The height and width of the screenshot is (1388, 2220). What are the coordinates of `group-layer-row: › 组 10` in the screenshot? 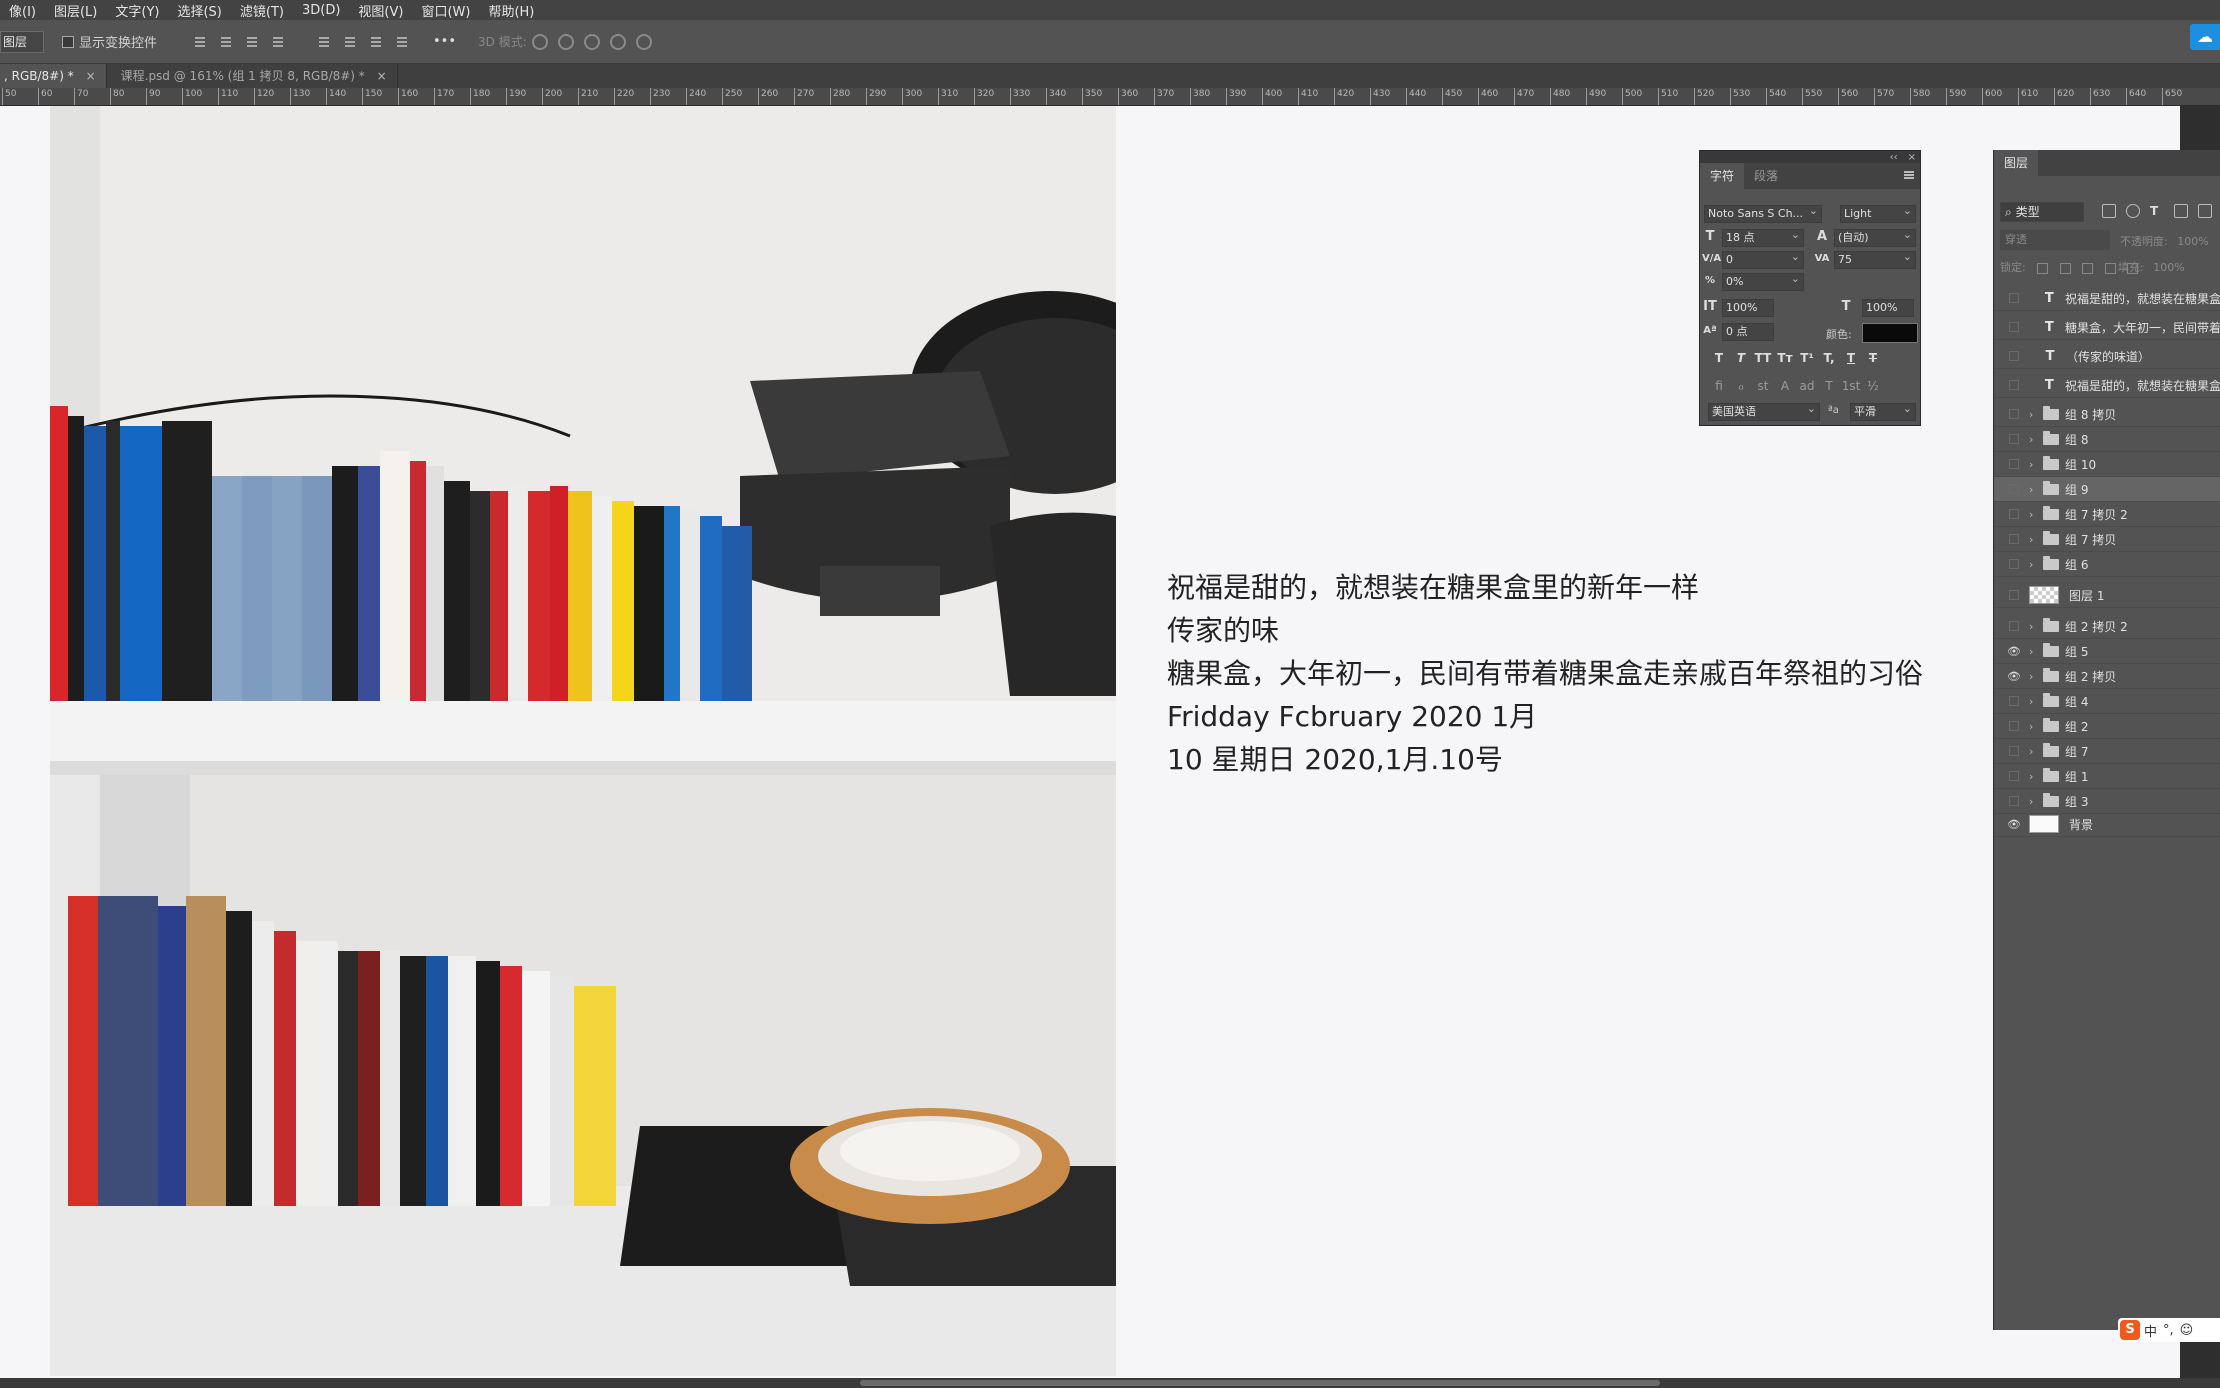 It's located at (2107, 464).